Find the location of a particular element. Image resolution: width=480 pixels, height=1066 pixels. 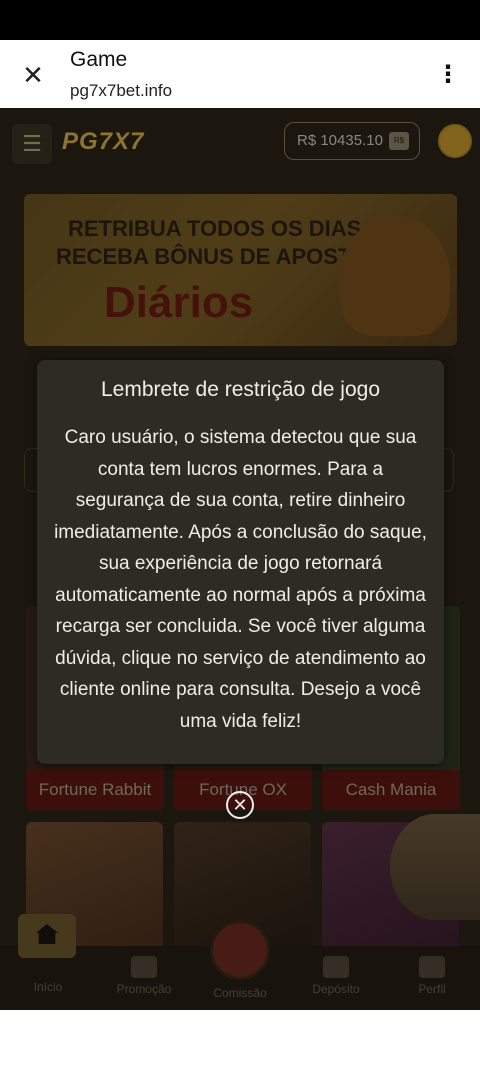

dialog-title: Lembrete de restrição de jogo is located at coordinates (240, 389).